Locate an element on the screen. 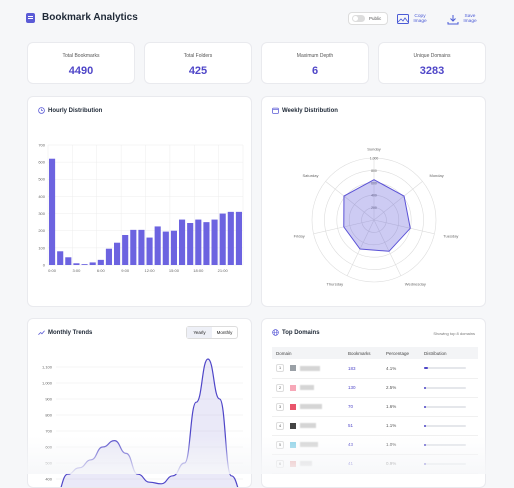 Image resolution: width=514 pixels, height=488 pixels. stat-label: Total Folders is located at coordinates (198, 56).